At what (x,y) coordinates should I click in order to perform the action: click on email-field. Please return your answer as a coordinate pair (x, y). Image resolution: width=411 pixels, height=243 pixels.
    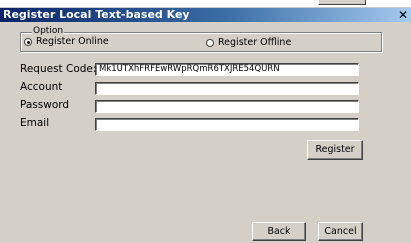
    Looking at the image, I should click on (227, 124).